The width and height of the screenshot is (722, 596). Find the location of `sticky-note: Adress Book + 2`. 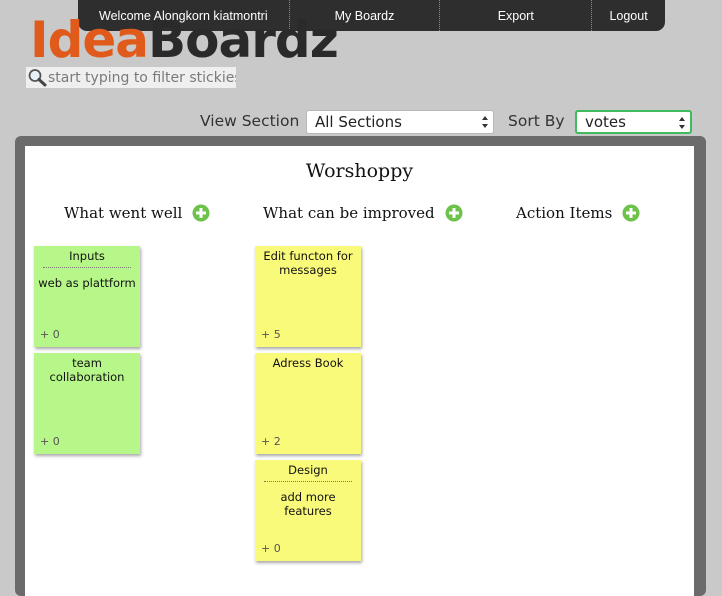

sticky-note: Adress Book + 2 is located at coordinates (308, 403).